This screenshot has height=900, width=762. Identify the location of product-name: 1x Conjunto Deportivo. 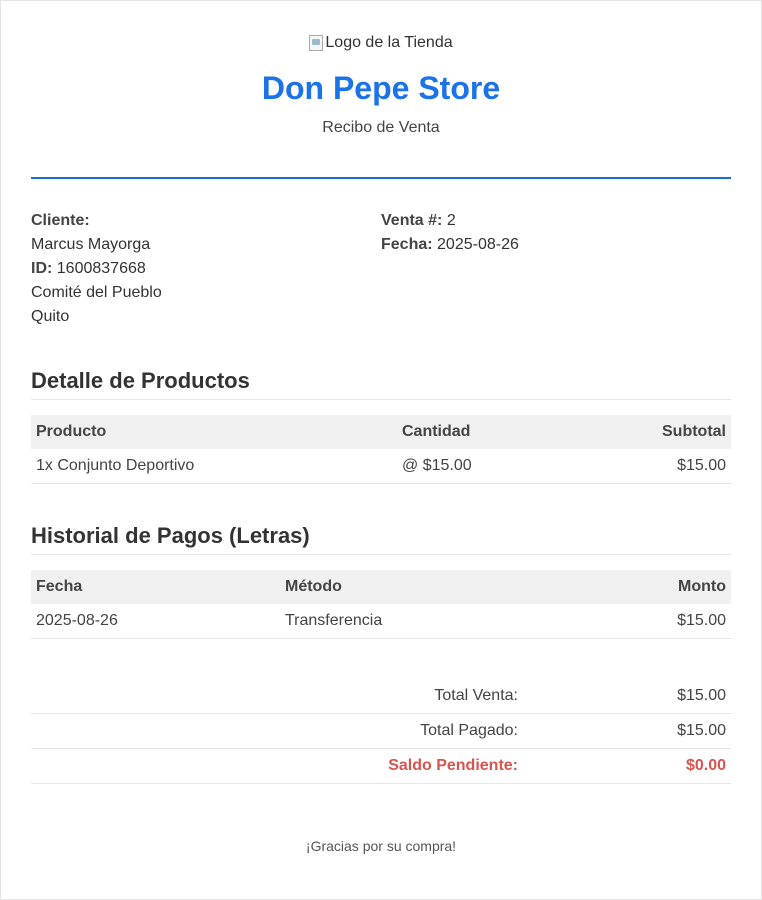
(214, 466).